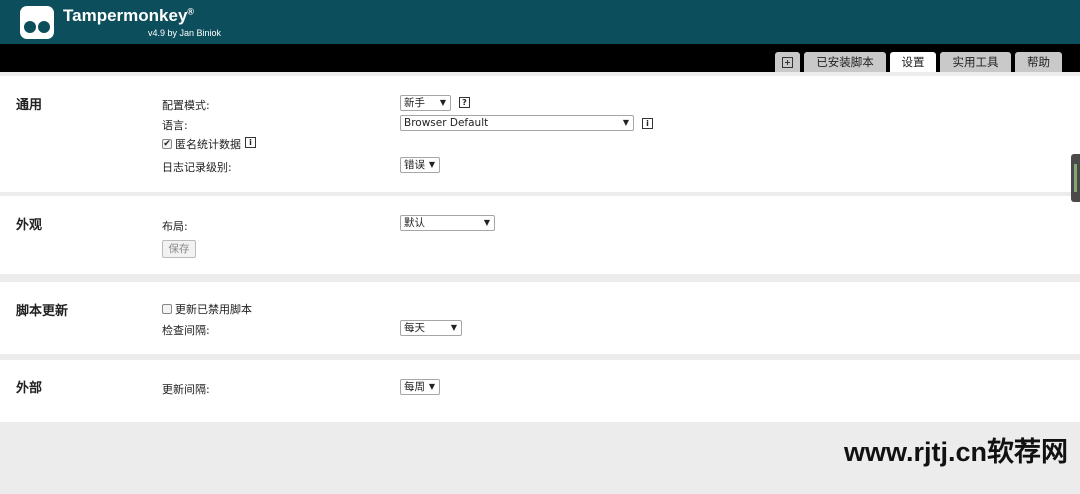 The image size is (1080, 494). I want to click on plus-square-icon, so click(787, 62).